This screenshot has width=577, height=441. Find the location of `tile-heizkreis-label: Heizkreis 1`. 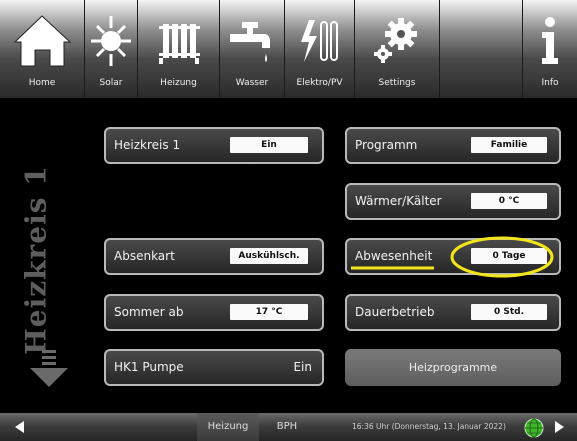

tile-heizkreis-label: Heizkreis 1 is located at coordinates (147, 145).